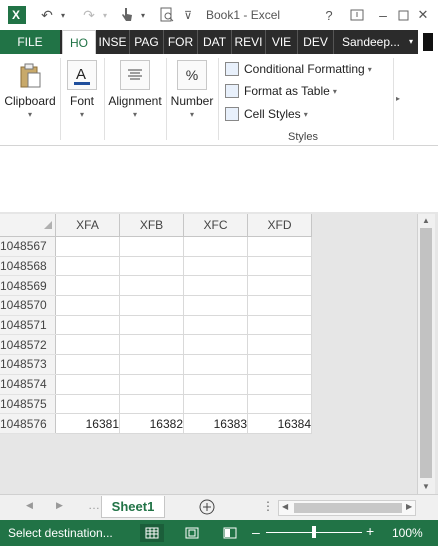 The height and width of the screenshot is (546, 438). What do you see at coordinates (135, 99) in the screenshot?
I see `alignment-group: Alignment ▾` at bounding box center [135, 99].